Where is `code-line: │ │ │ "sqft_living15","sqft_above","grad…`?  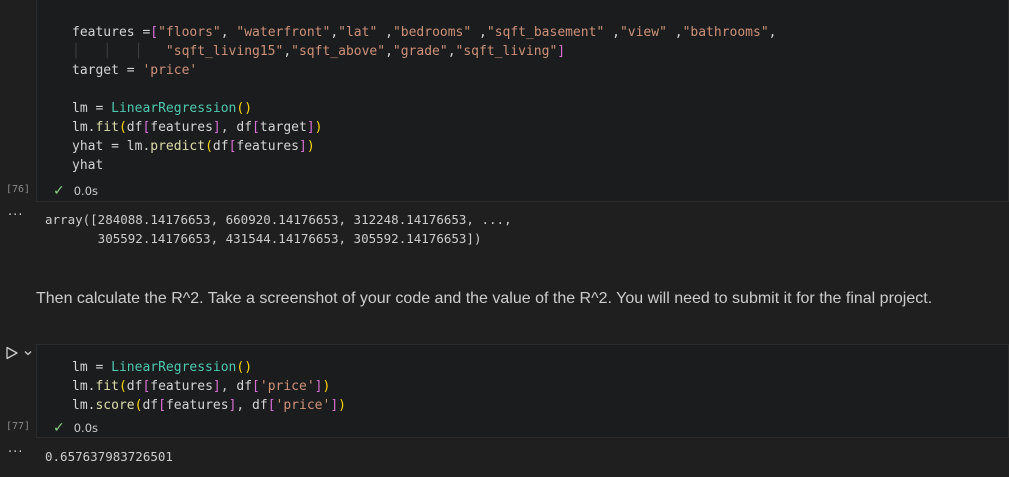
code-line: │ │ │ "sqft_living15","sqft_above","grad… is located at coordinates (319, 51).